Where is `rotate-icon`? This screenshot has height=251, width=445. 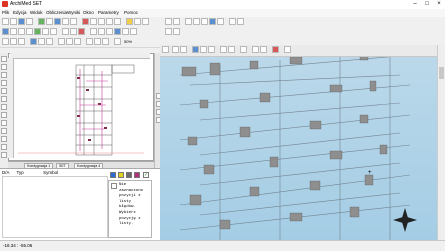
rotate-icon is located at coordinates (109, 21).